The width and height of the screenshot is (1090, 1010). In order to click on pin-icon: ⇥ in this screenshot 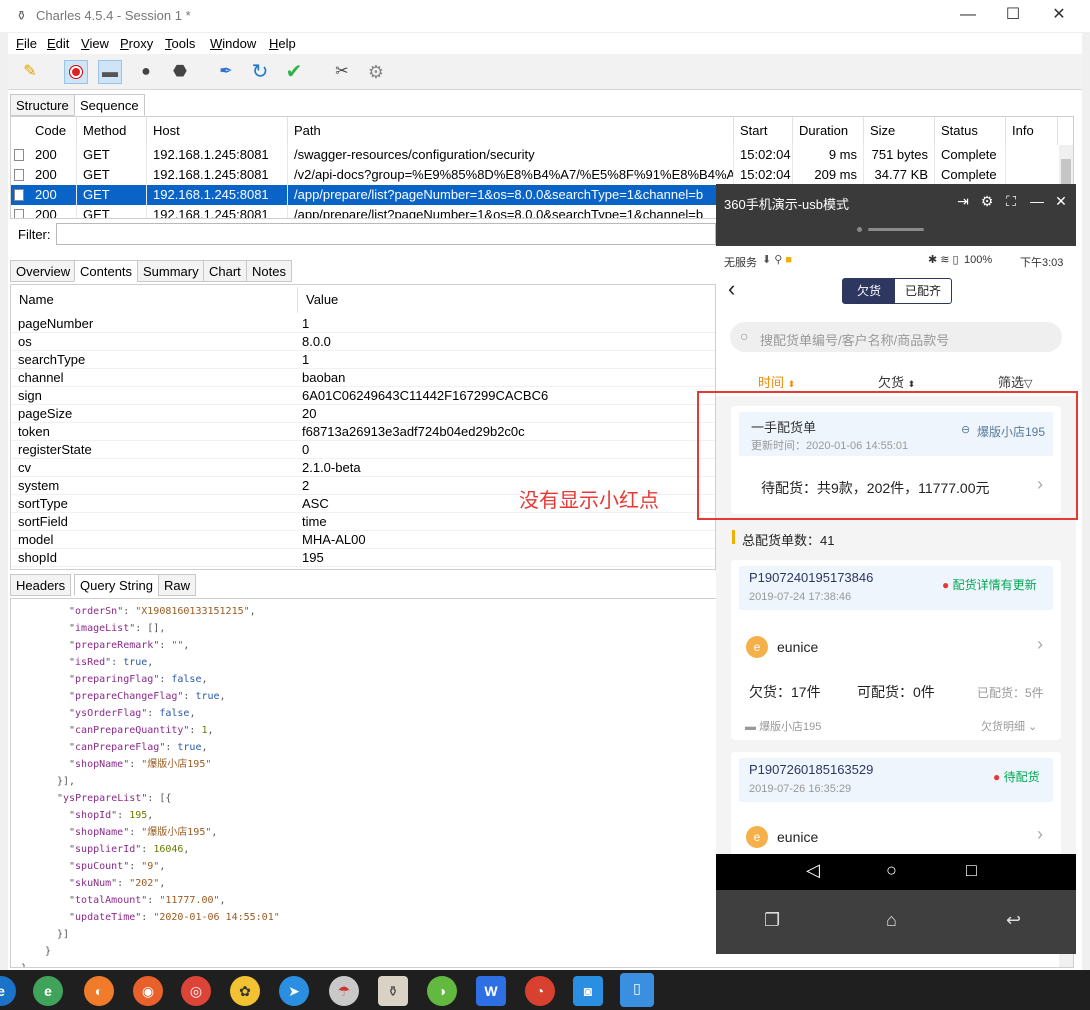, I will do `click(963, 201)`.